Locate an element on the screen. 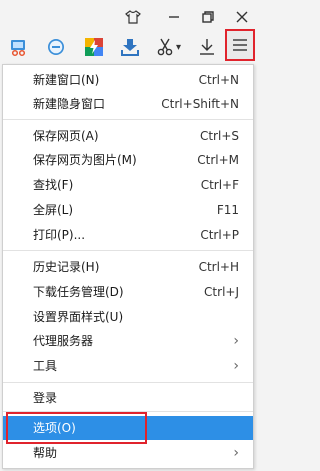 The width and height of the screenshot is (320, 471). menu-item-history: 历史记录(H) Ctrl+H is located at coordinates (128, 267).